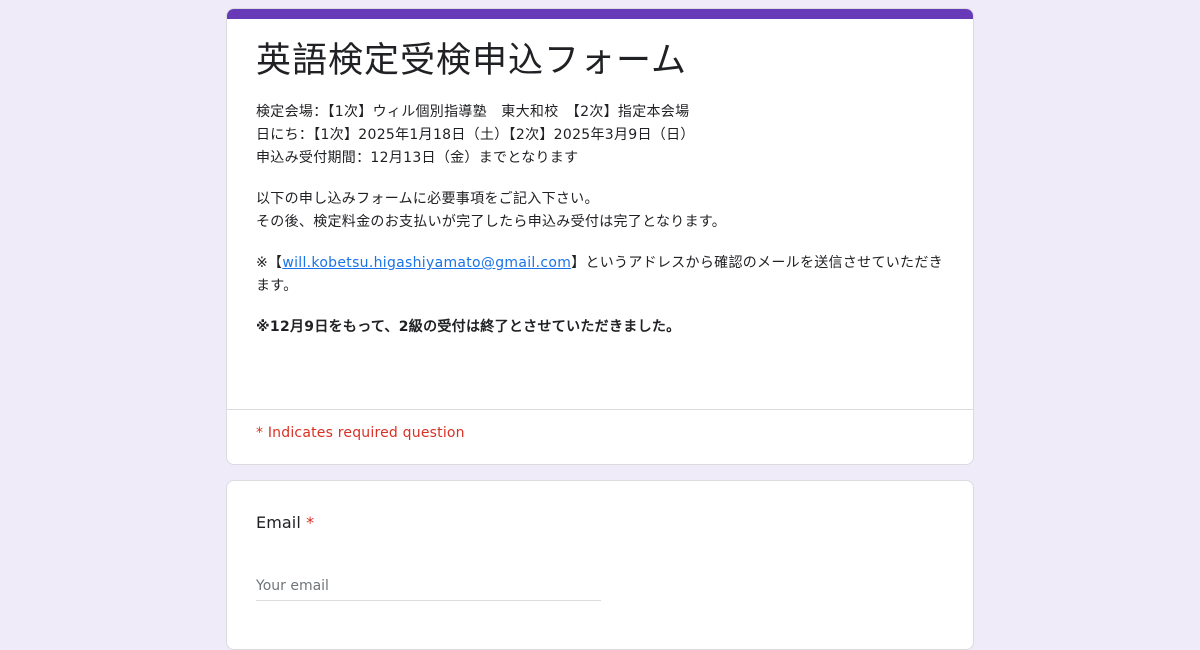 This screenshot has height=650, width=1200. I want to click on form-title: 英語検定受検申込フォーム, so click(471, 61).